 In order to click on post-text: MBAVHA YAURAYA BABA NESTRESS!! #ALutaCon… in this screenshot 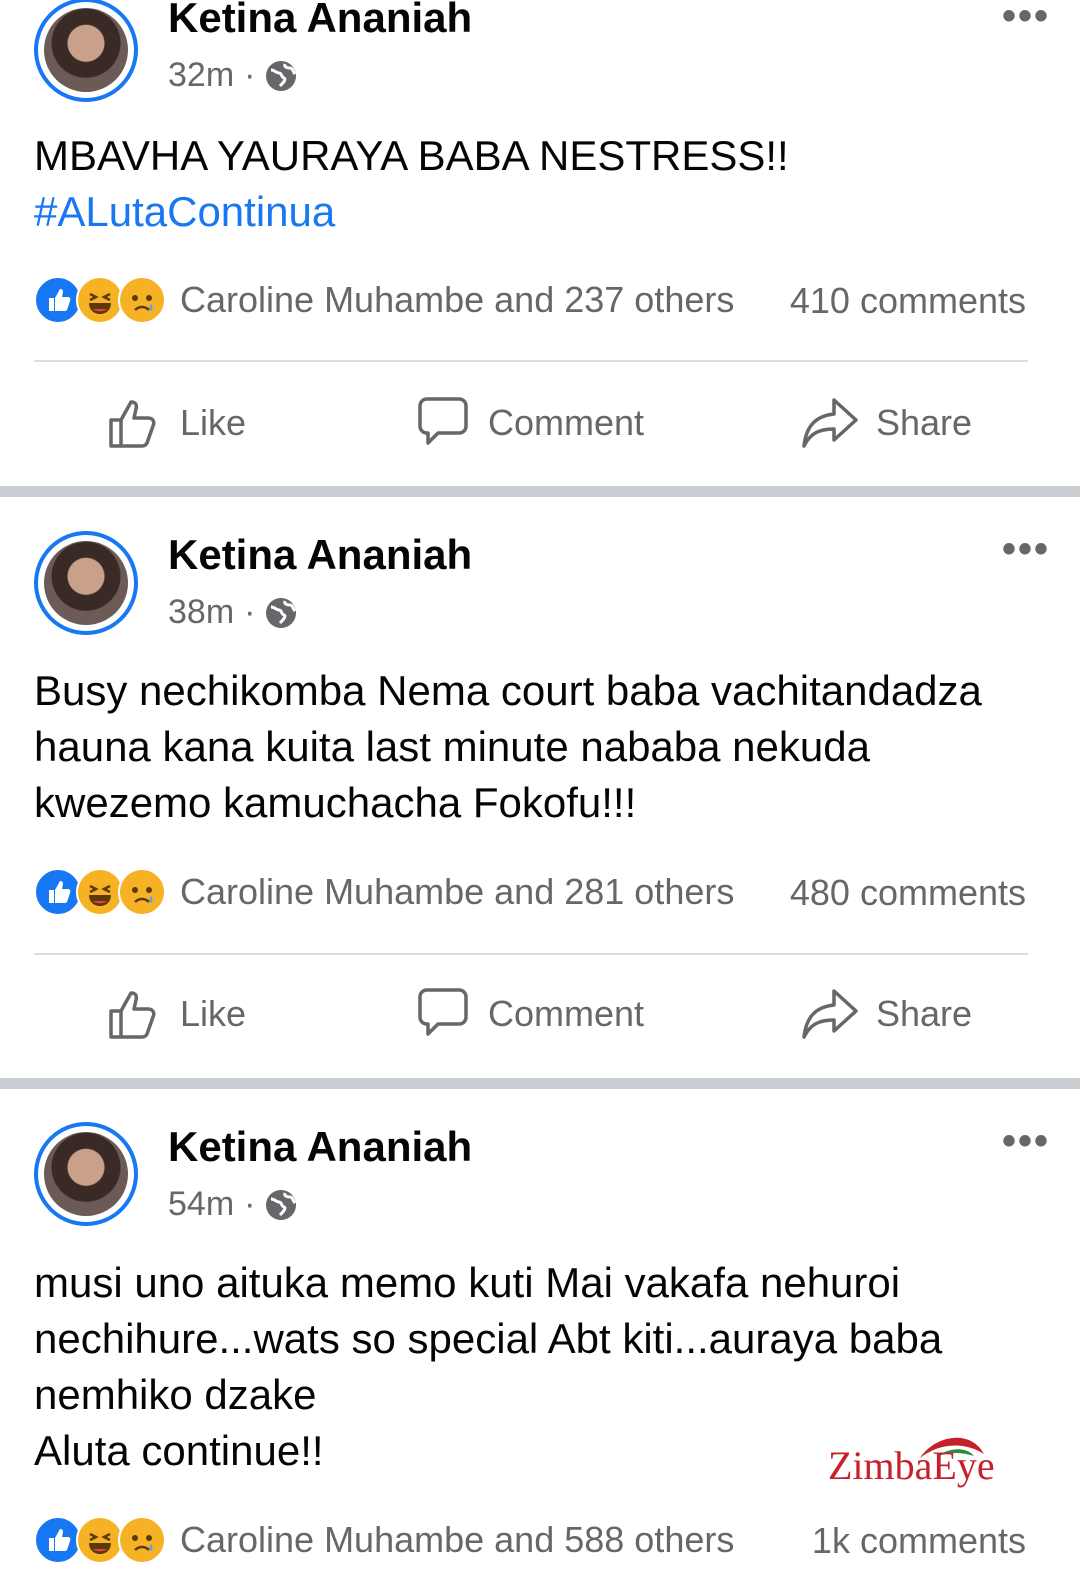, I will do `click(539, 184)`.